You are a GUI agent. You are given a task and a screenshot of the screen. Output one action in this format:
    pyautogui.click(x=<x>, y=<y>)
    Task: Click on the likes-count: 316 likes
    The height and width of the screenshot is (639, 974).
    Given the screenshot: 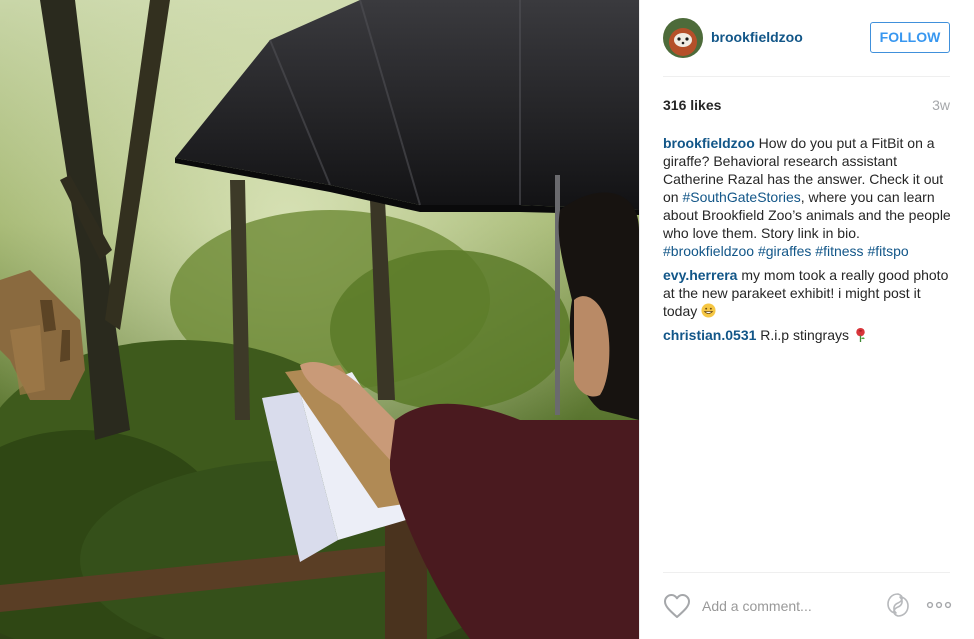 What is the action you would take?
    pyautogui.click(x=692, y=105)
    